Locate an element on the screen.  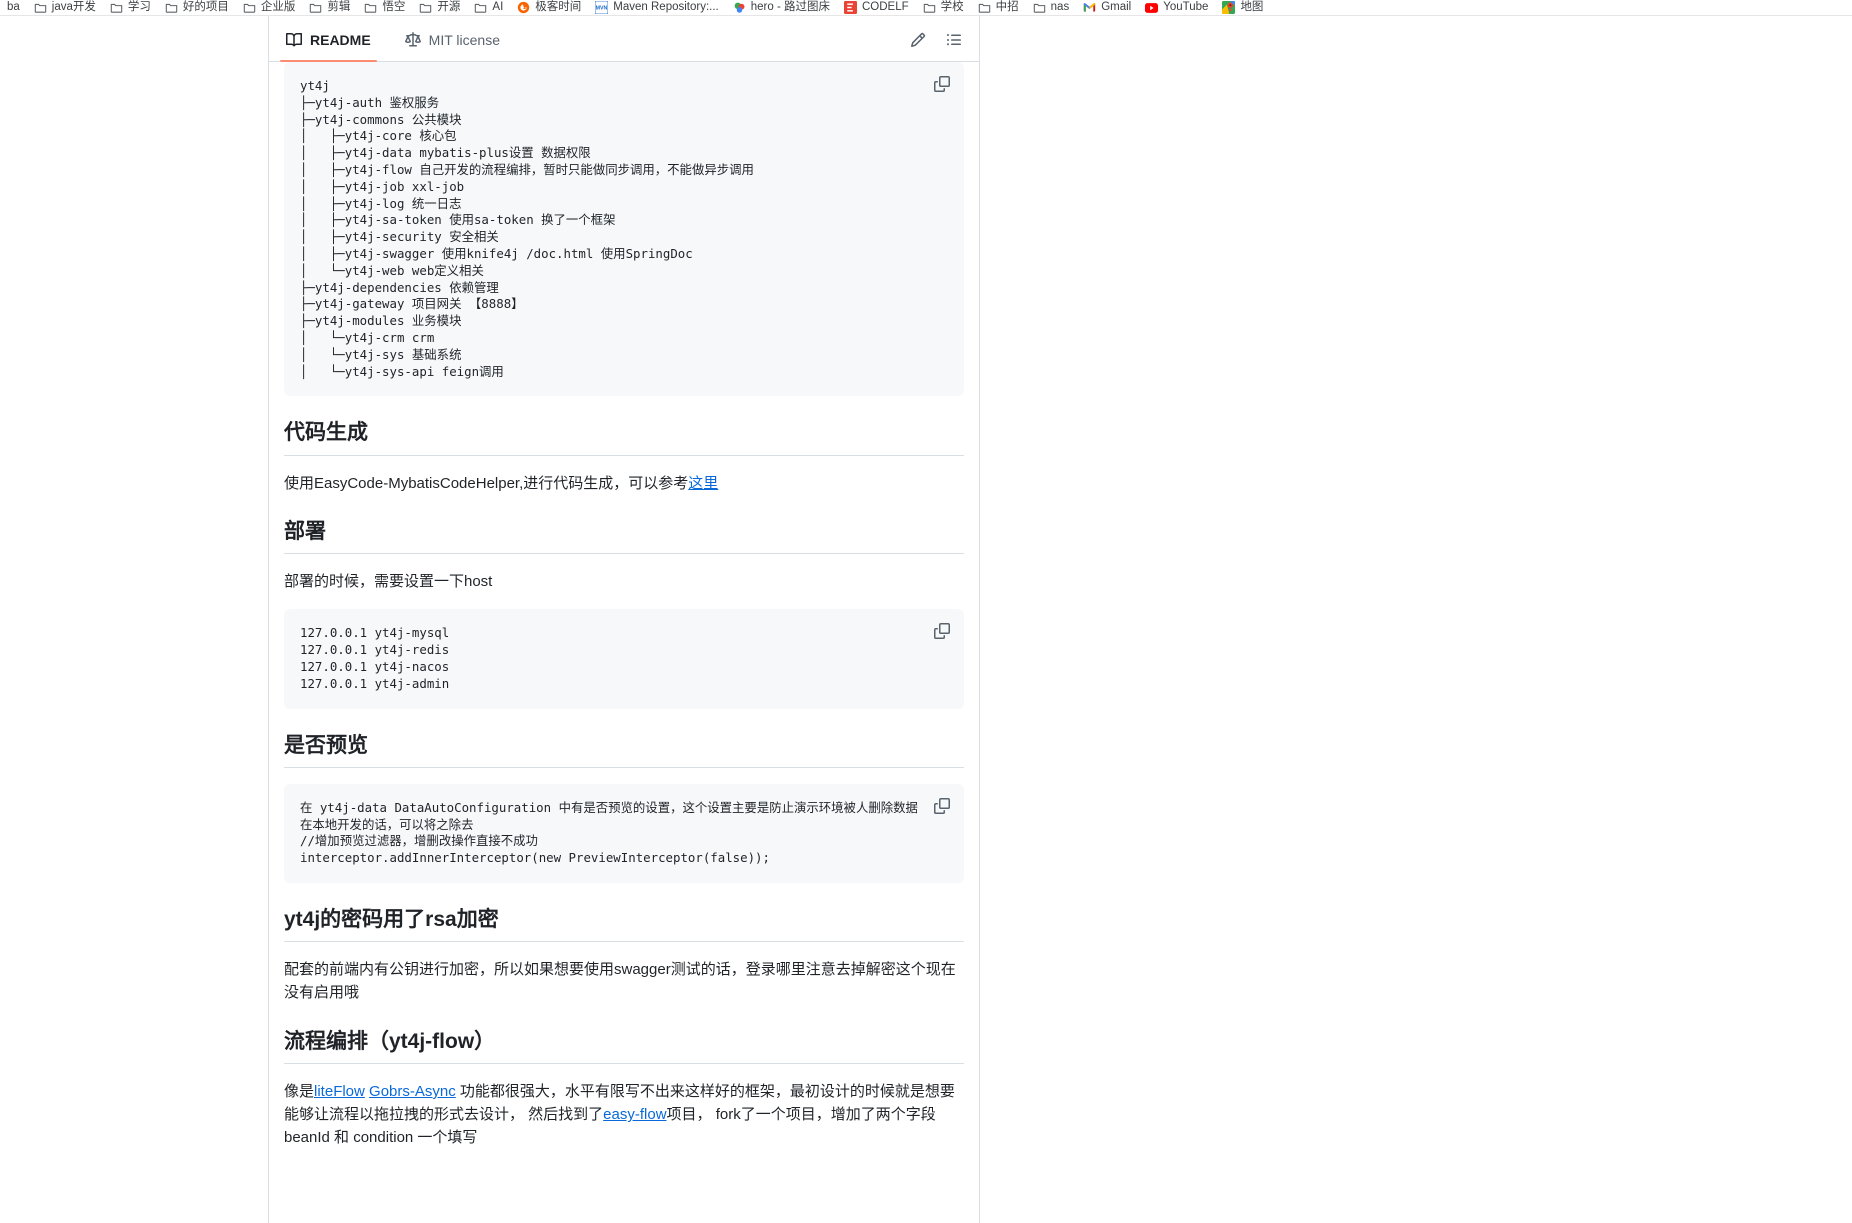
bookmark-item: nas is located at coordinates (1051, 7).